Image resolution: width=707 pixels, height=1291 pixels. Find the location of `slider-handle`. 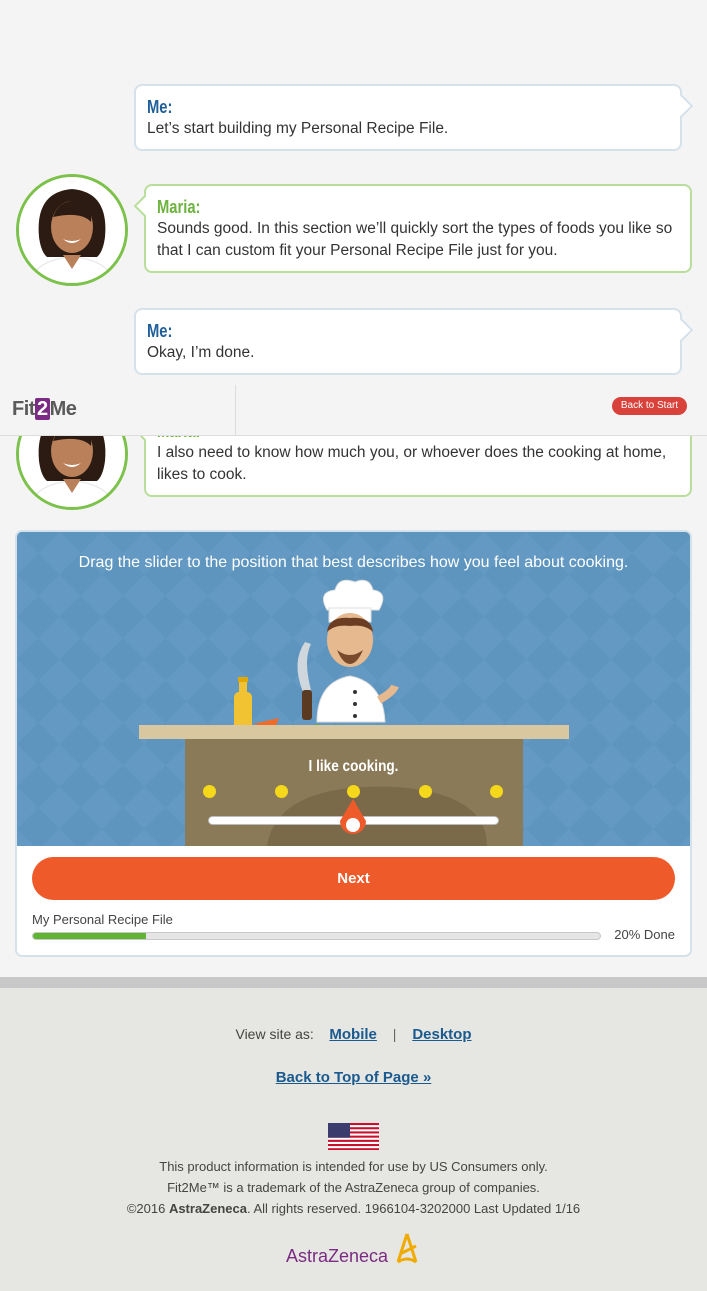

slider-handle is located at coordinates (353, 819).